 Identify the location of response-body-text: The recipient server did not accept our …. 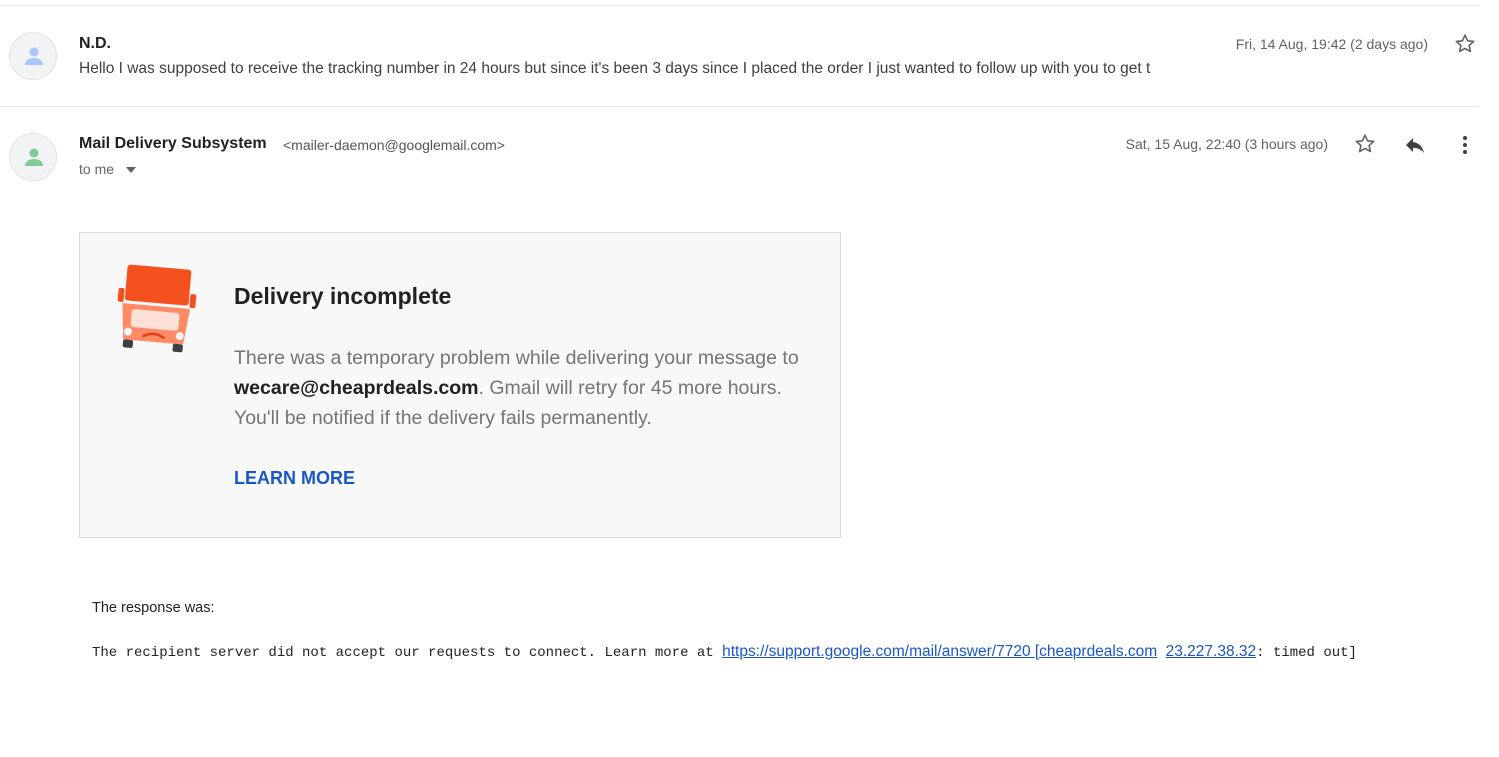
(407, 653).